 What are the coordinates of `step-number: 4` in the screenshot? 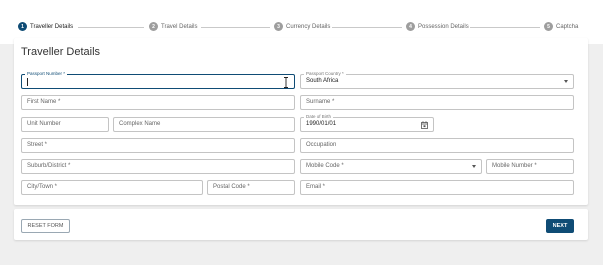 It's located at (410, 26).